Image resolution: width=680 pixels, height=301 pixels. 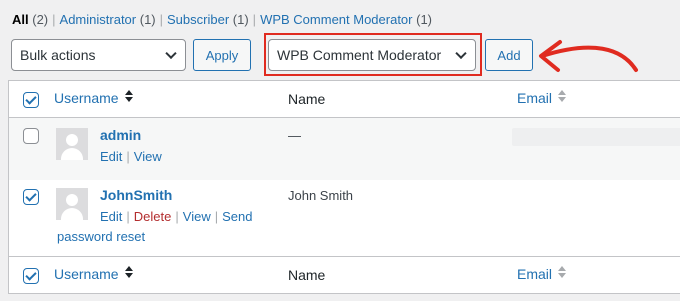 I want to click on send-password-reset-link: Send, so click(x=237, y=216).